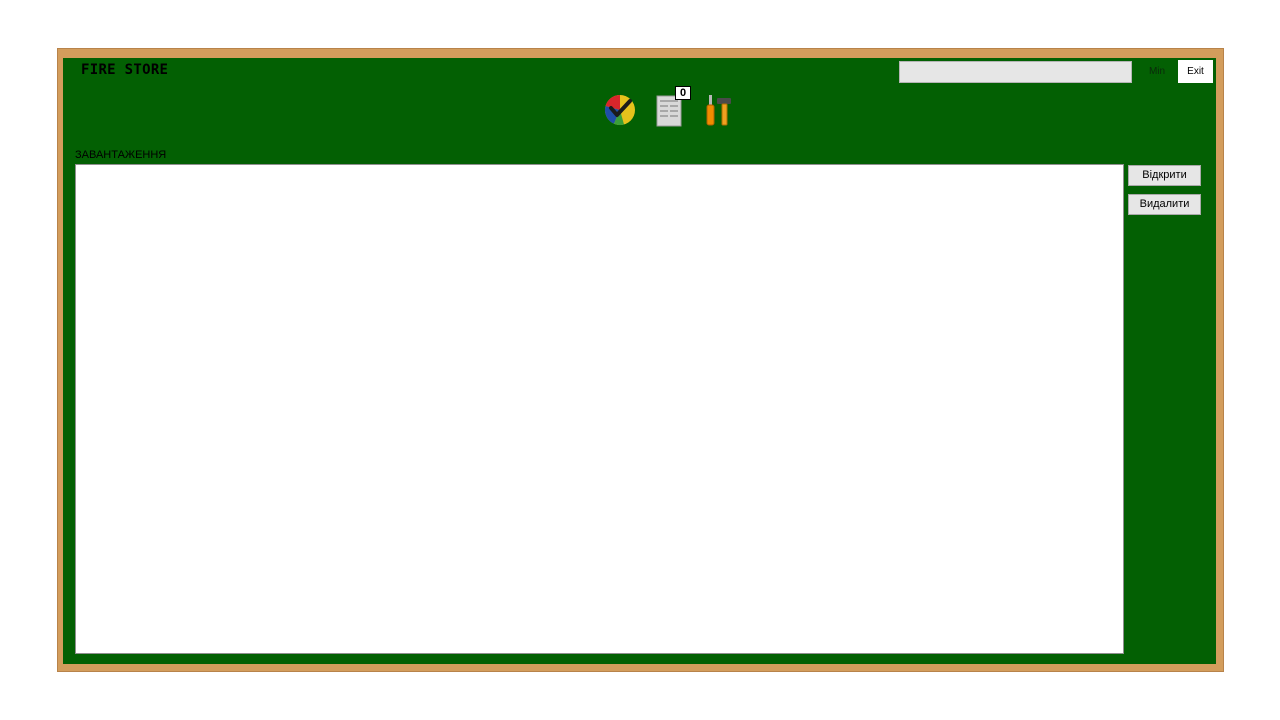 The height and width of the screenshot is (720, 1280). Describe the element at coordinates (683, 93) in the screenshot. I see `document-count-badge: 0` at that location.